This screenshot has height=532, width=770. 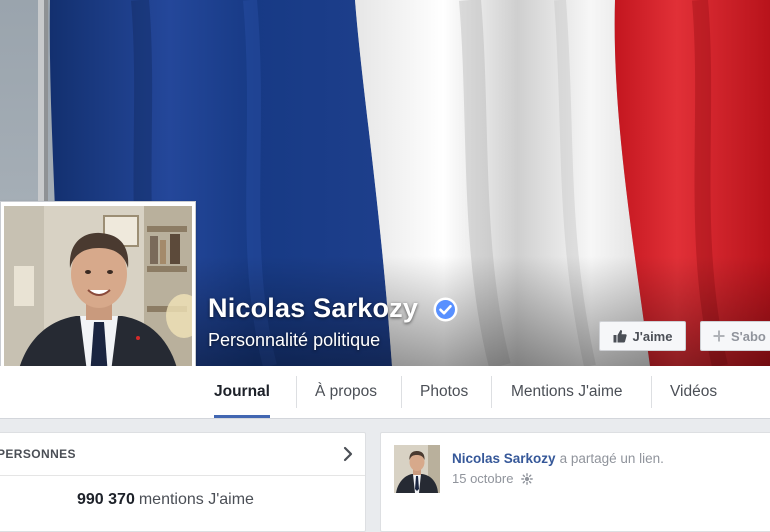 What do you see at coordinates (348, 454) in the screenshot?
I see `chevron-right-icon` at bounding box center [348, 454].